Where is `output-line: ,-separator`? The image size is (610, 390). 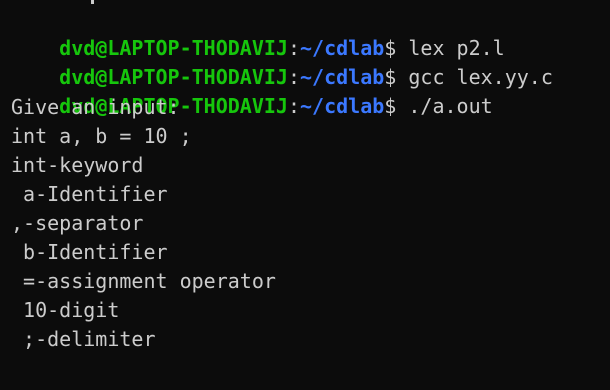
output-line: ,-separator is located at coordinates (77, 223).